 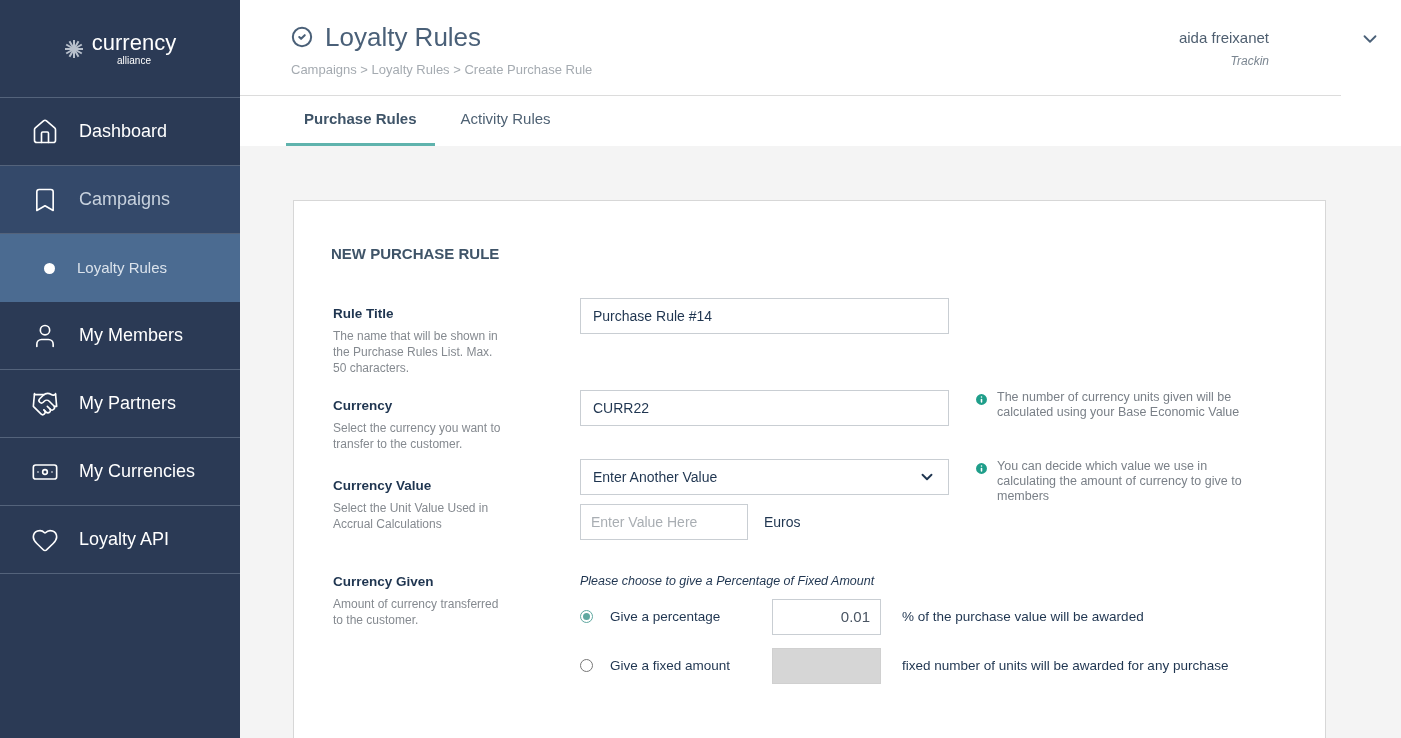 What do you see at coordinates (1023, 616) in the screenshot?
I see `option-note: % of the purchase value will be awarded` at bounding box center [1023, 616].